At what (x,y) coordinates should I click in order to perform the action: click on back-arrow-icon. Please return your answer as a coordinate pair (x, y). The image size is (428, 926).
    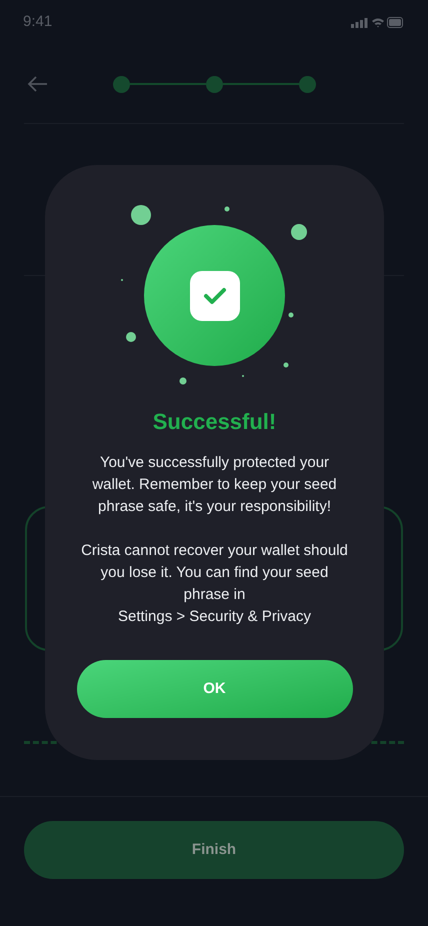
    Looking at the image, I should click on (38, 84).